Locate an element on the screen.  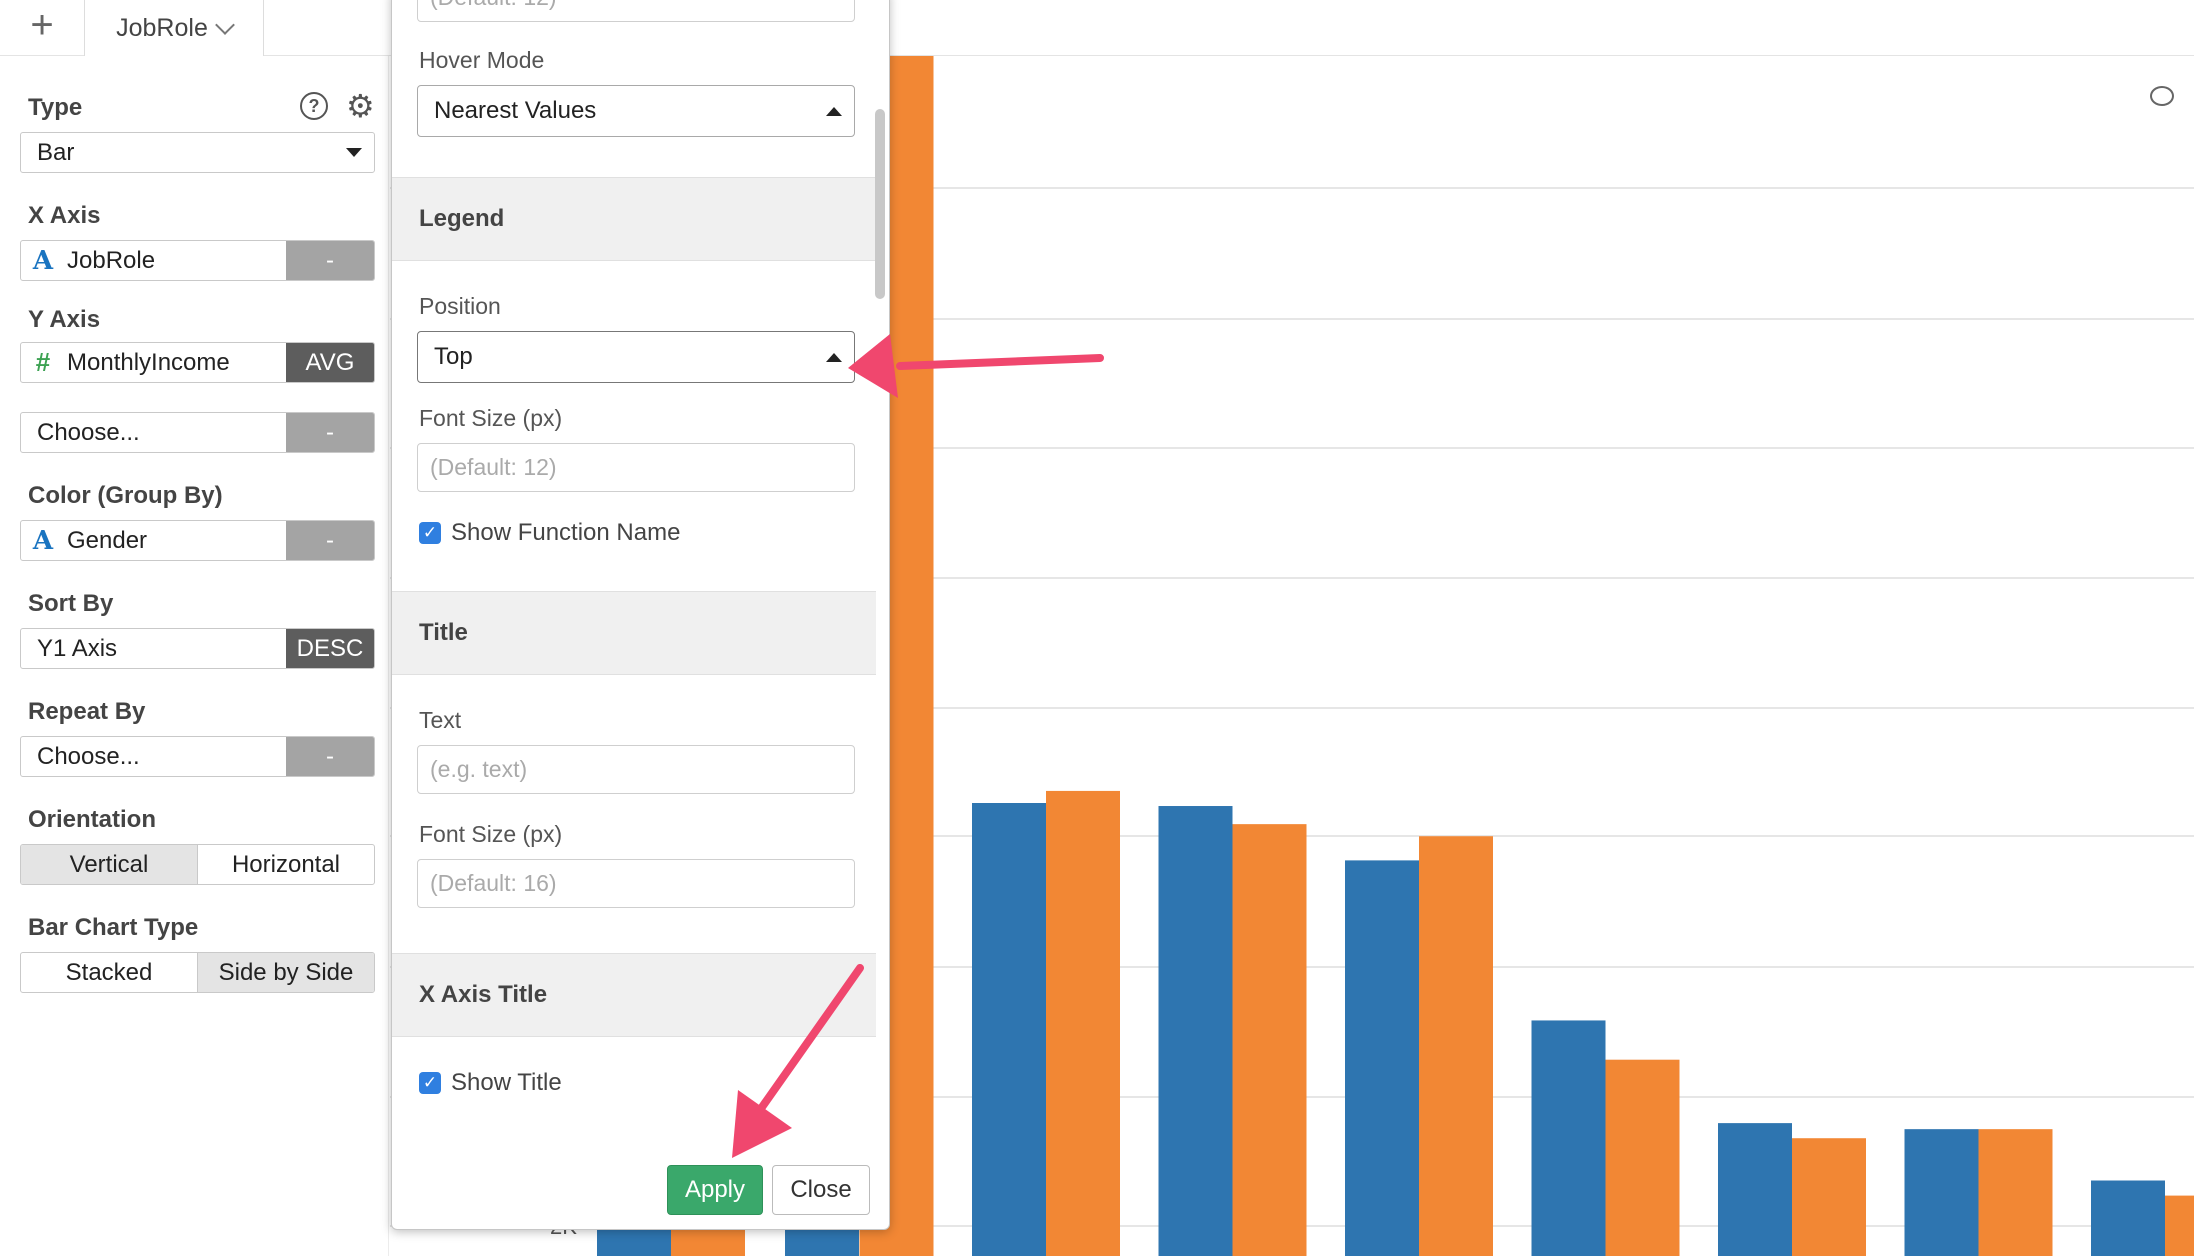
title-text-input: (e.g. text) is located at coordinates (636, 769).